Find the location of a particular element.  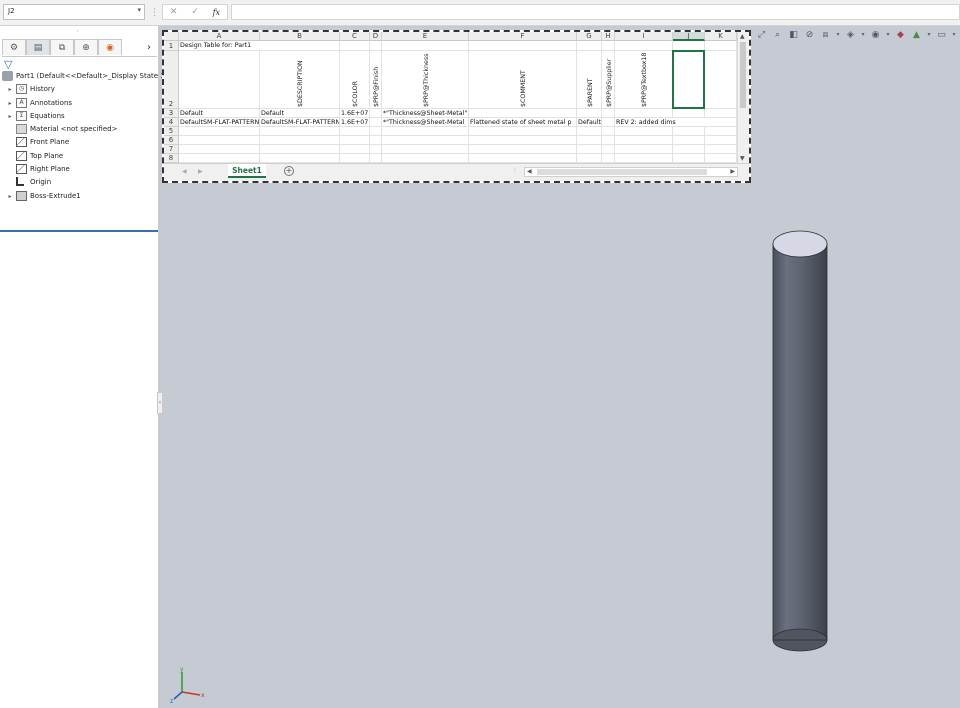

tree-item-annotations: ▸ A Annotations is located at coordinates (80, 103).